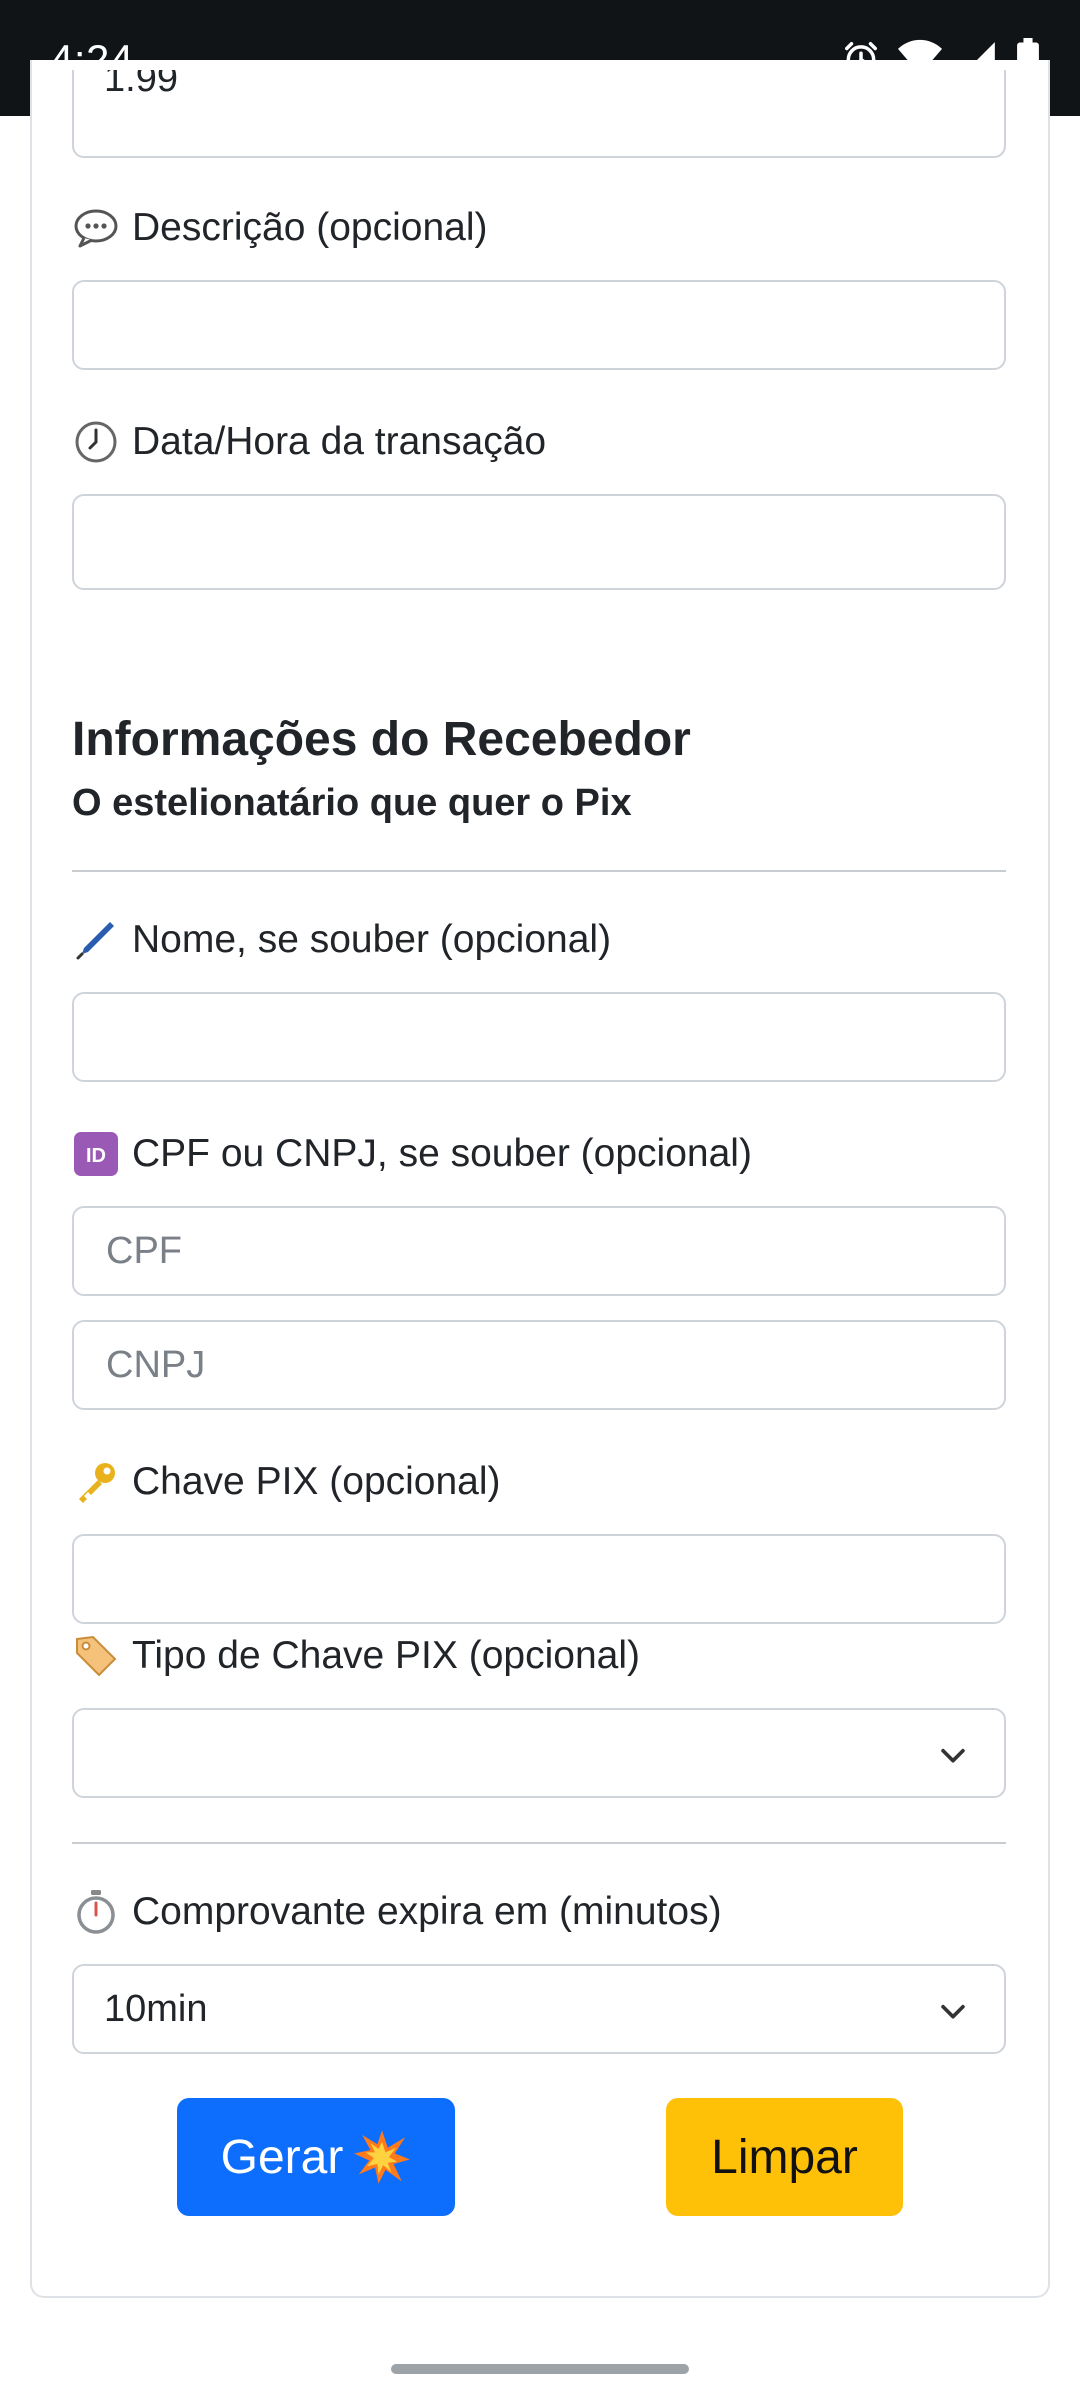 Image resolution: width=1080 pixels, height=2400 pixels. Describe the element at coordinates (386, 1655) in the screenshot. I see `pix-key-type-label-text: Tipo de Chave PIX (opcional)` at that location.